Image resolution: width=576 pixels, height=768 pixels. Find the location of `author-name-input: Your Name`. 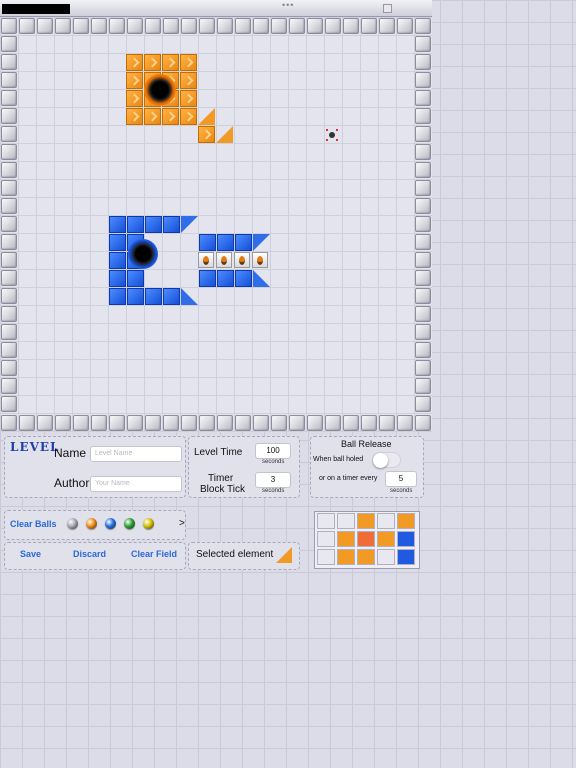

author-name-input: Your Name is located at coordinates (136, 484).